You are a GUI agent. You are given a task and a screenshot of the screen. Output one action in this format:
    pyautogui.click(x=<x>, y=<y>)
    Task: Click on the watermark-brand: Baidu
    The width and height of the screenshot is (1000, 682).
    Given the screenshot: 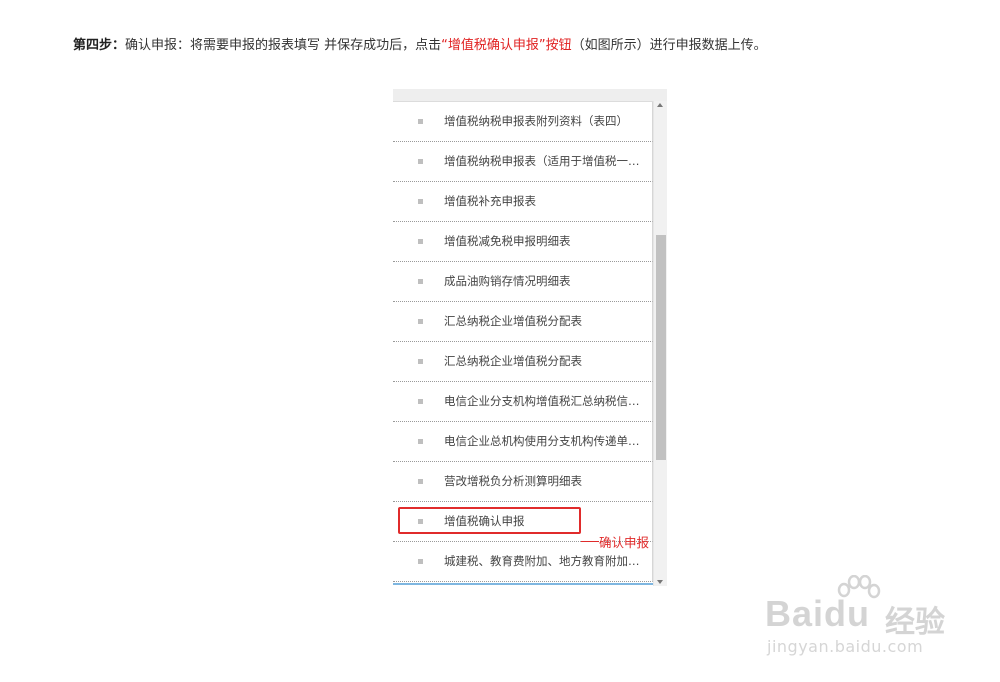 What is the action you would take?
    pyautogui.click(x=818, y=613)
    